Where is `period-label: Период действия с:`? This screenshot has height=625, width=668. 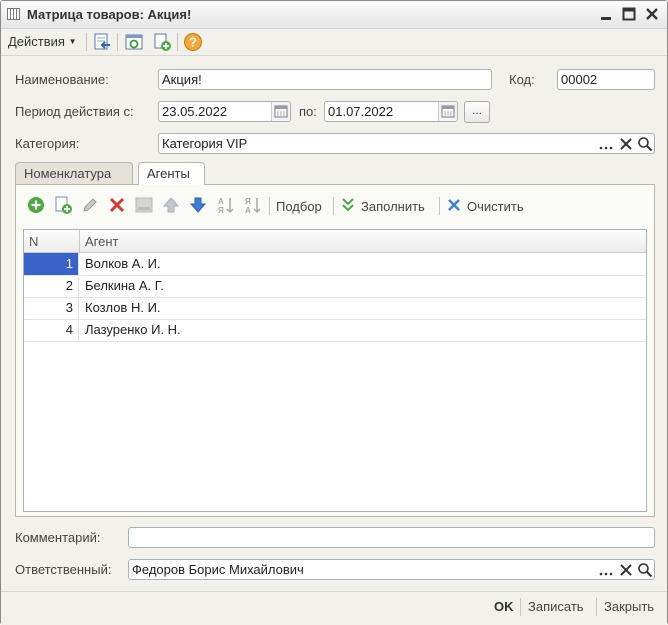
period-label: Период действия с: is located at coordinates (74, 111).